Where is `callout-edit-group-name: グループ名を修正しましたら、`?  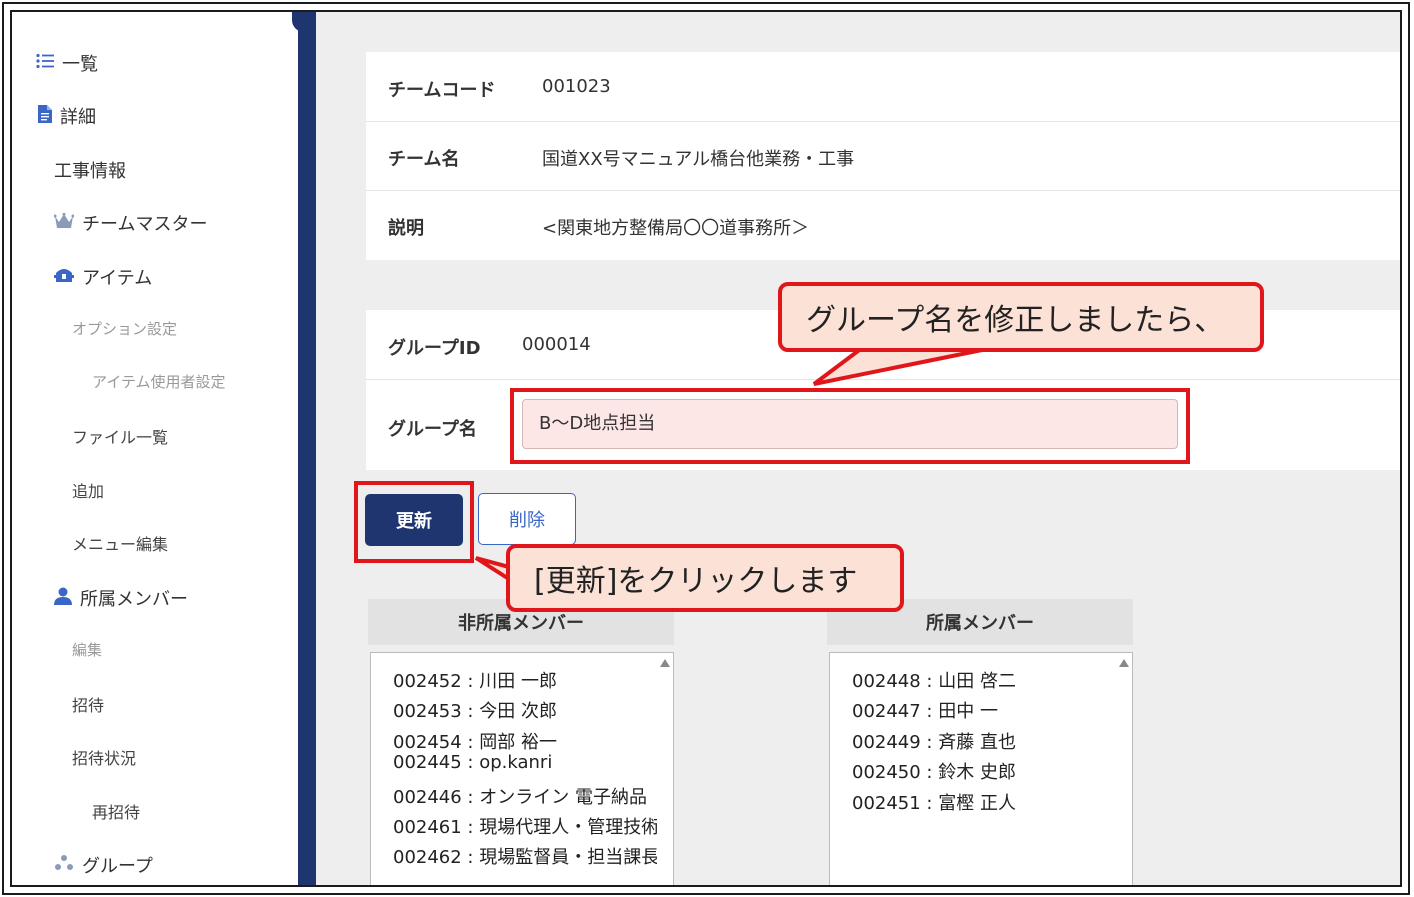 callout-edit-group-name: グループ名を修正しましたら、 is located at coordinates (1021, 317).